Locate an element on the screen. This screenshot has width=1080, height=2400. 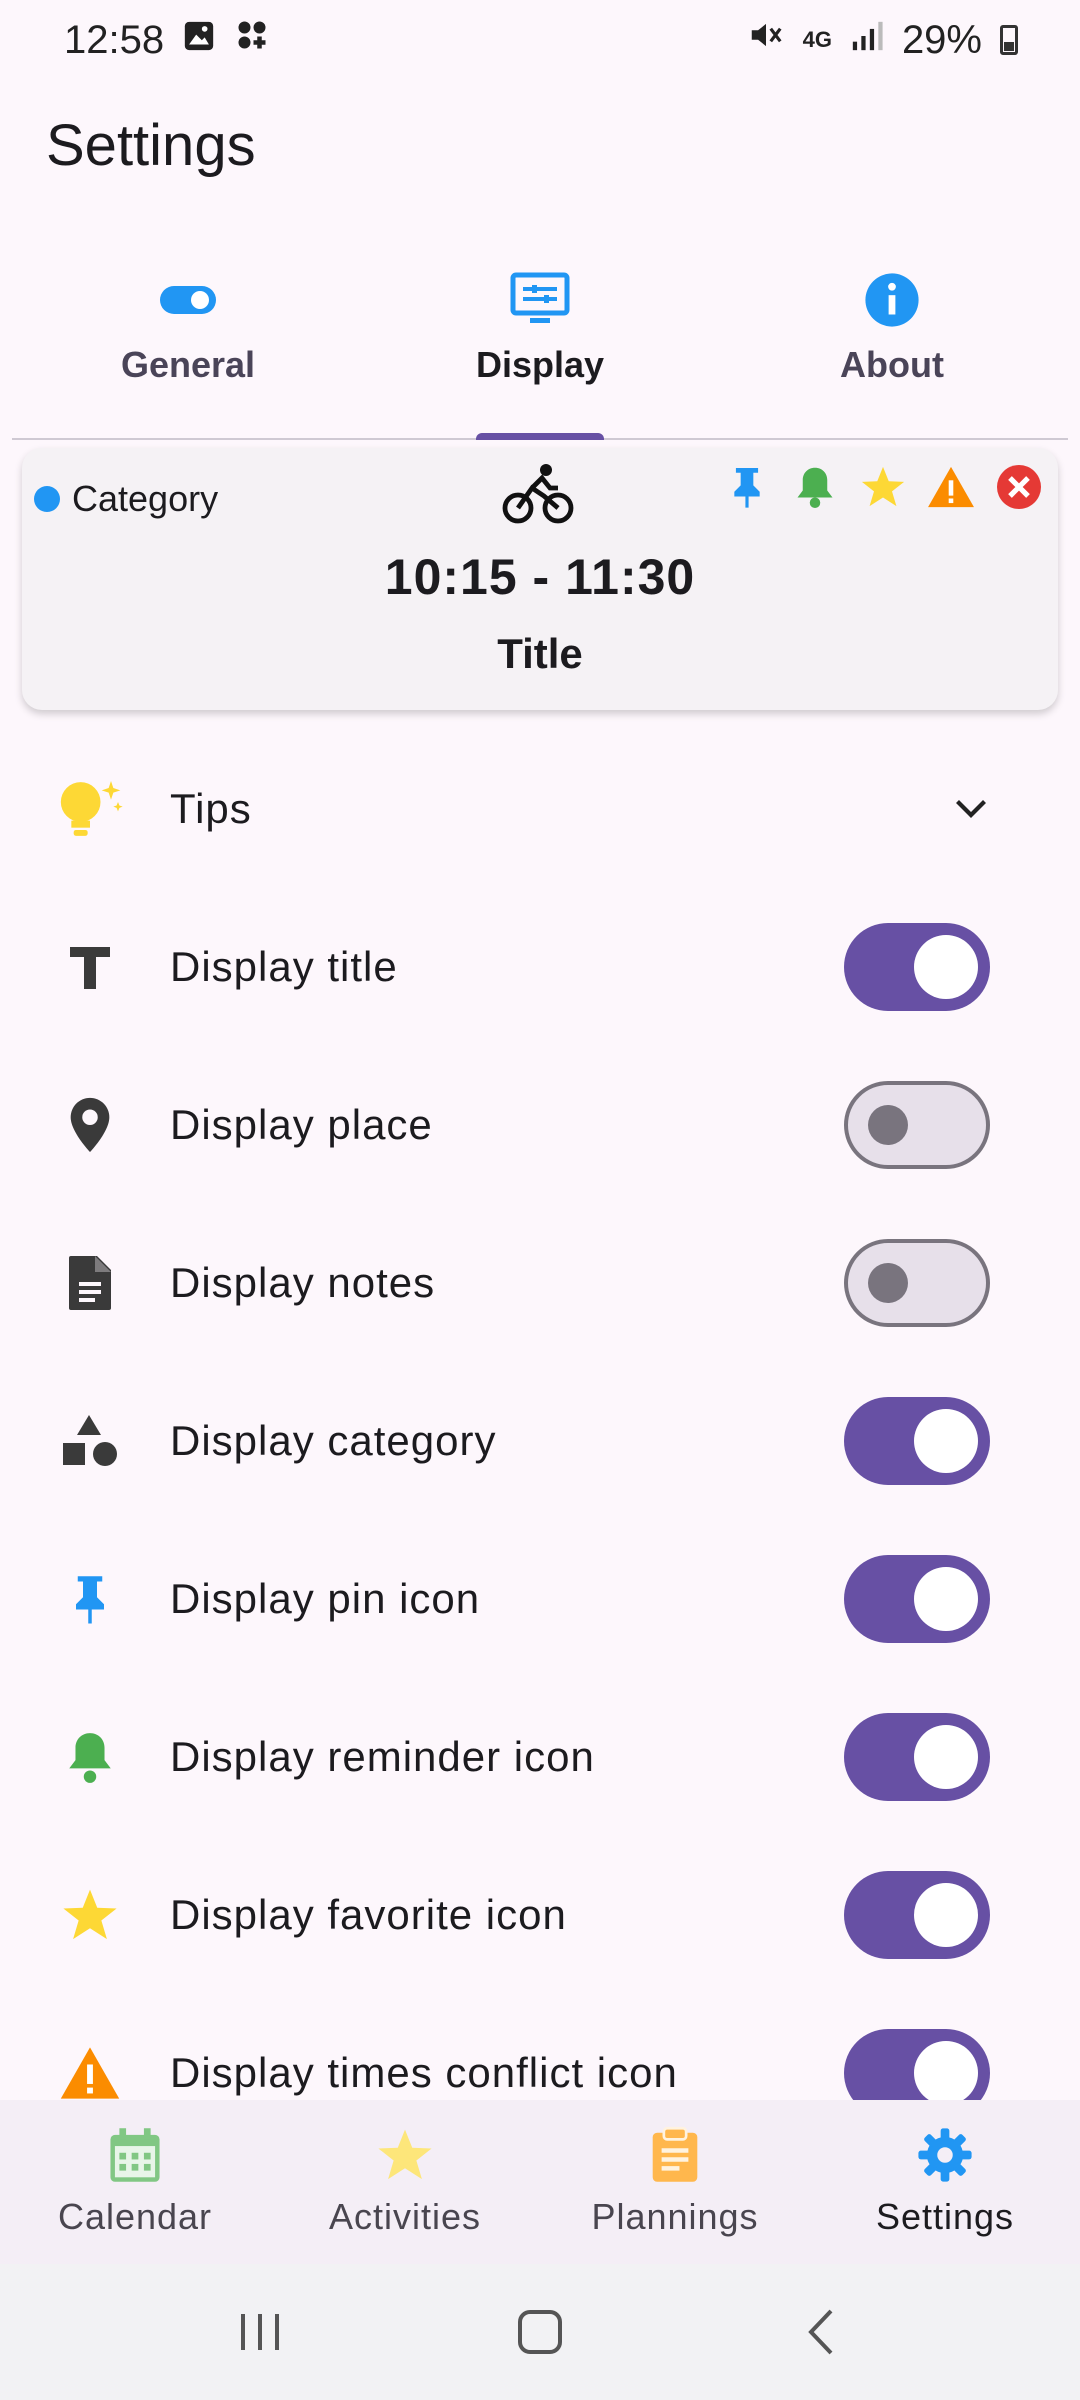
card-title: Title is located at coordinates (540, 653).